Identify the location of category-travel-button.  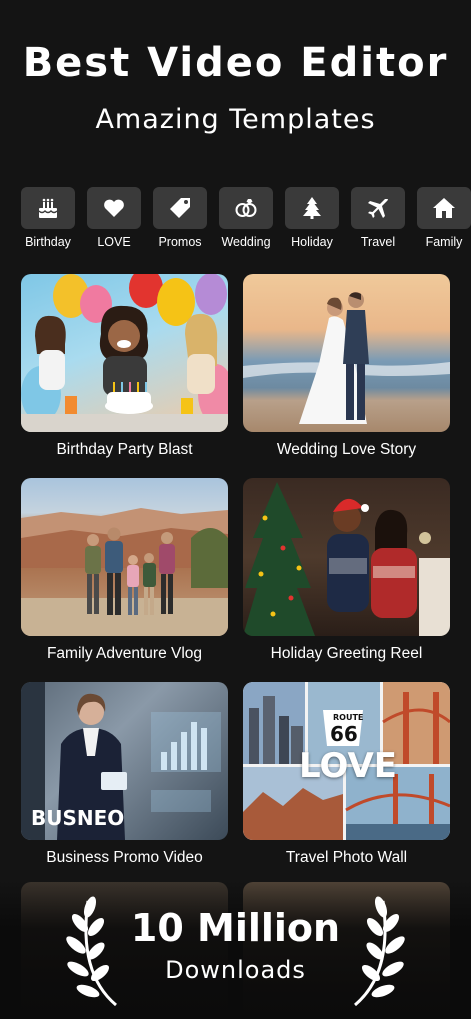
(378, 208).